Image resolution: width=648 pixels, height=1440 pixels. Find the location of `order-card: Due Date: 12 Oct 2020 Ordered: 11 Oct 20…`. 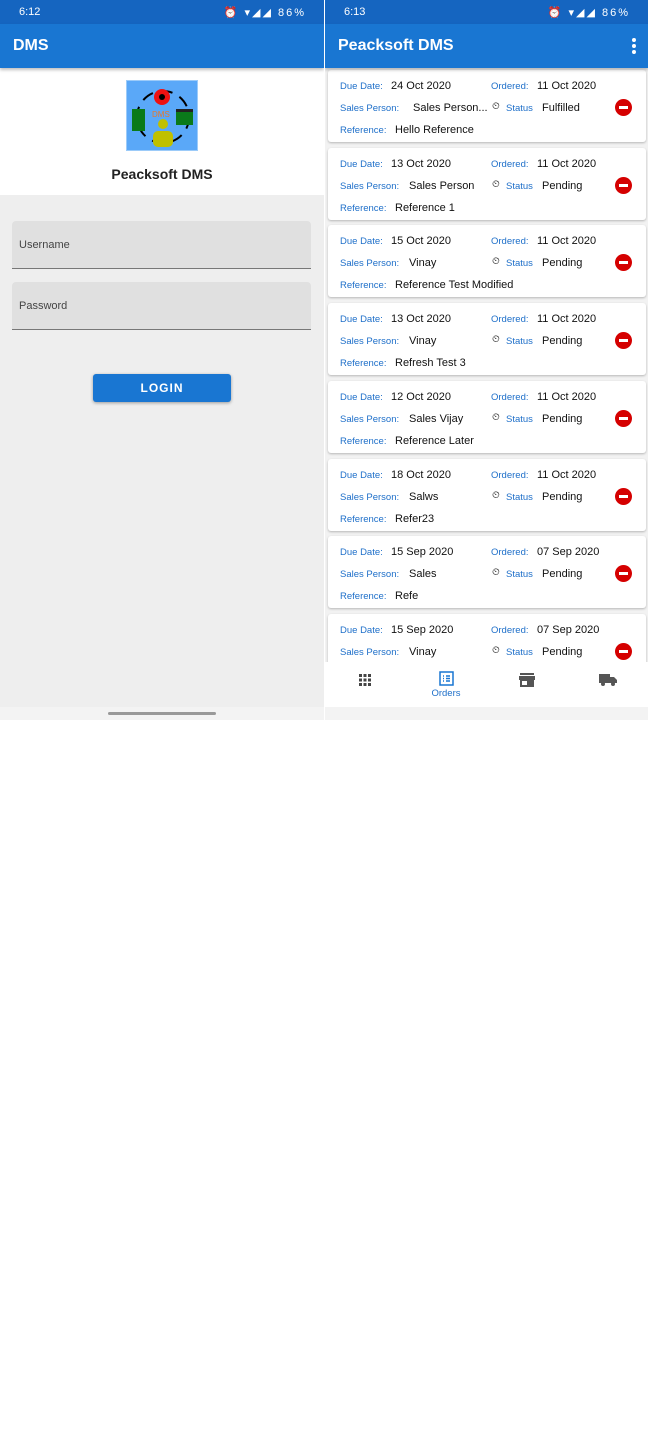

order-card: Due Date: 12 Oct 2020 Ordered: 11 Oct 20… is located at coordinates (487, 416).